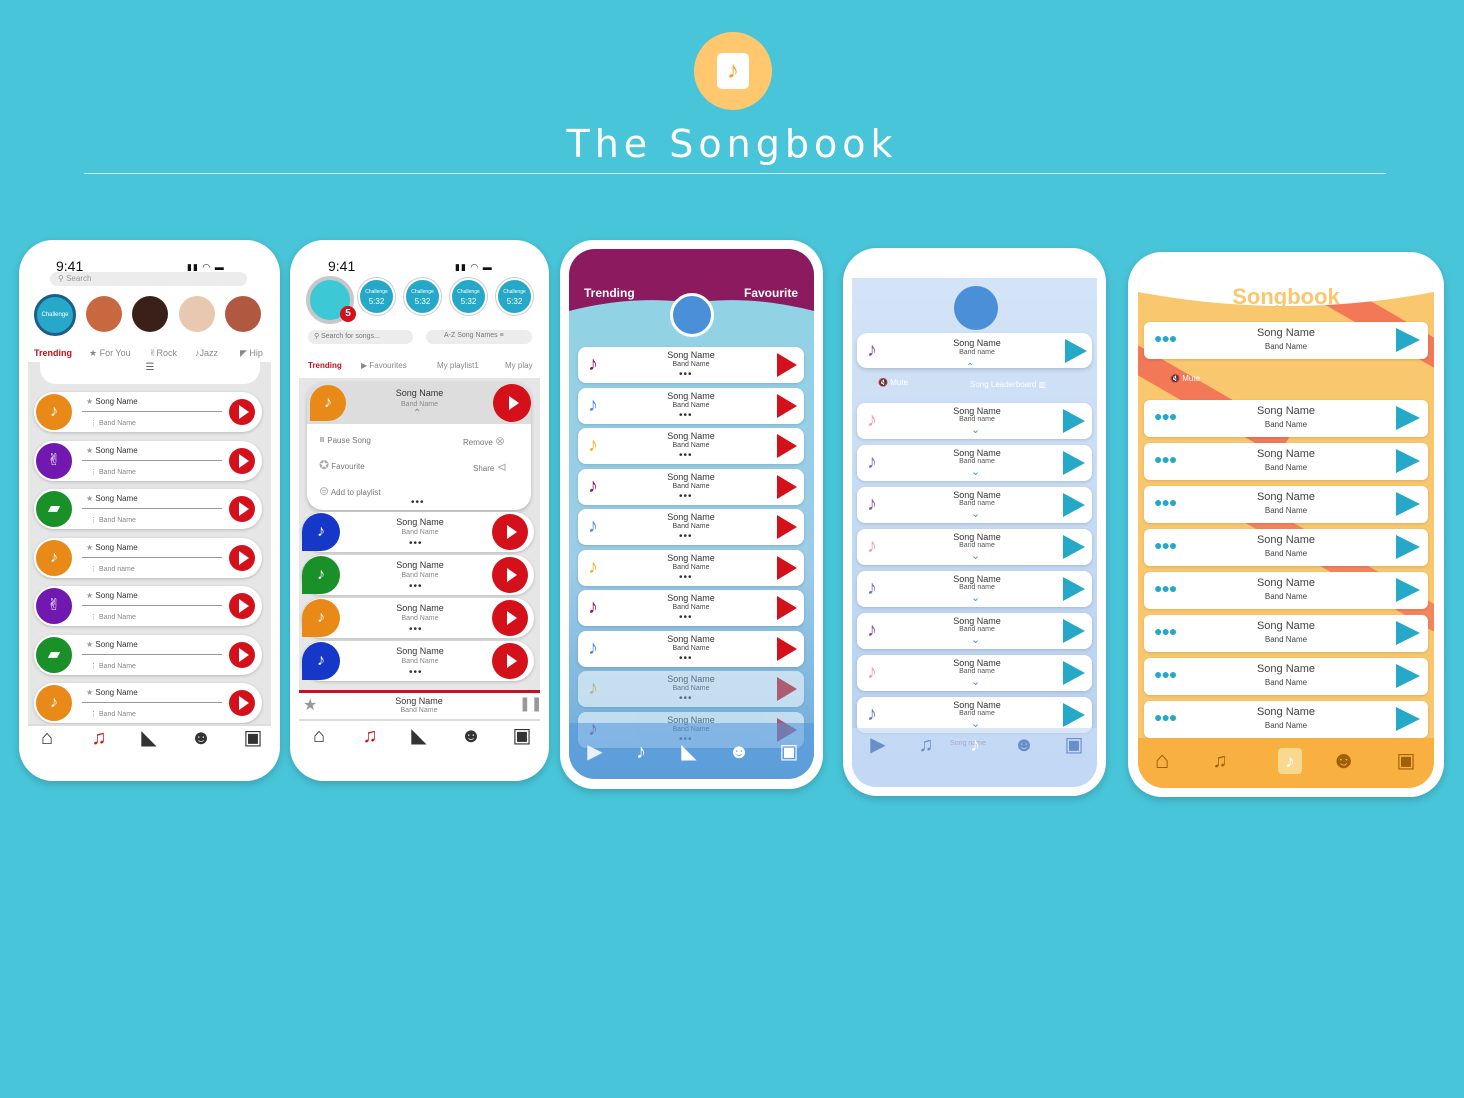 The height and width of the screenshot is (1098, 1464). What do you see at coordinates (150, 373) in the screenshot?
I see `sort-icon: ☰` at bounding box center [150, 373].